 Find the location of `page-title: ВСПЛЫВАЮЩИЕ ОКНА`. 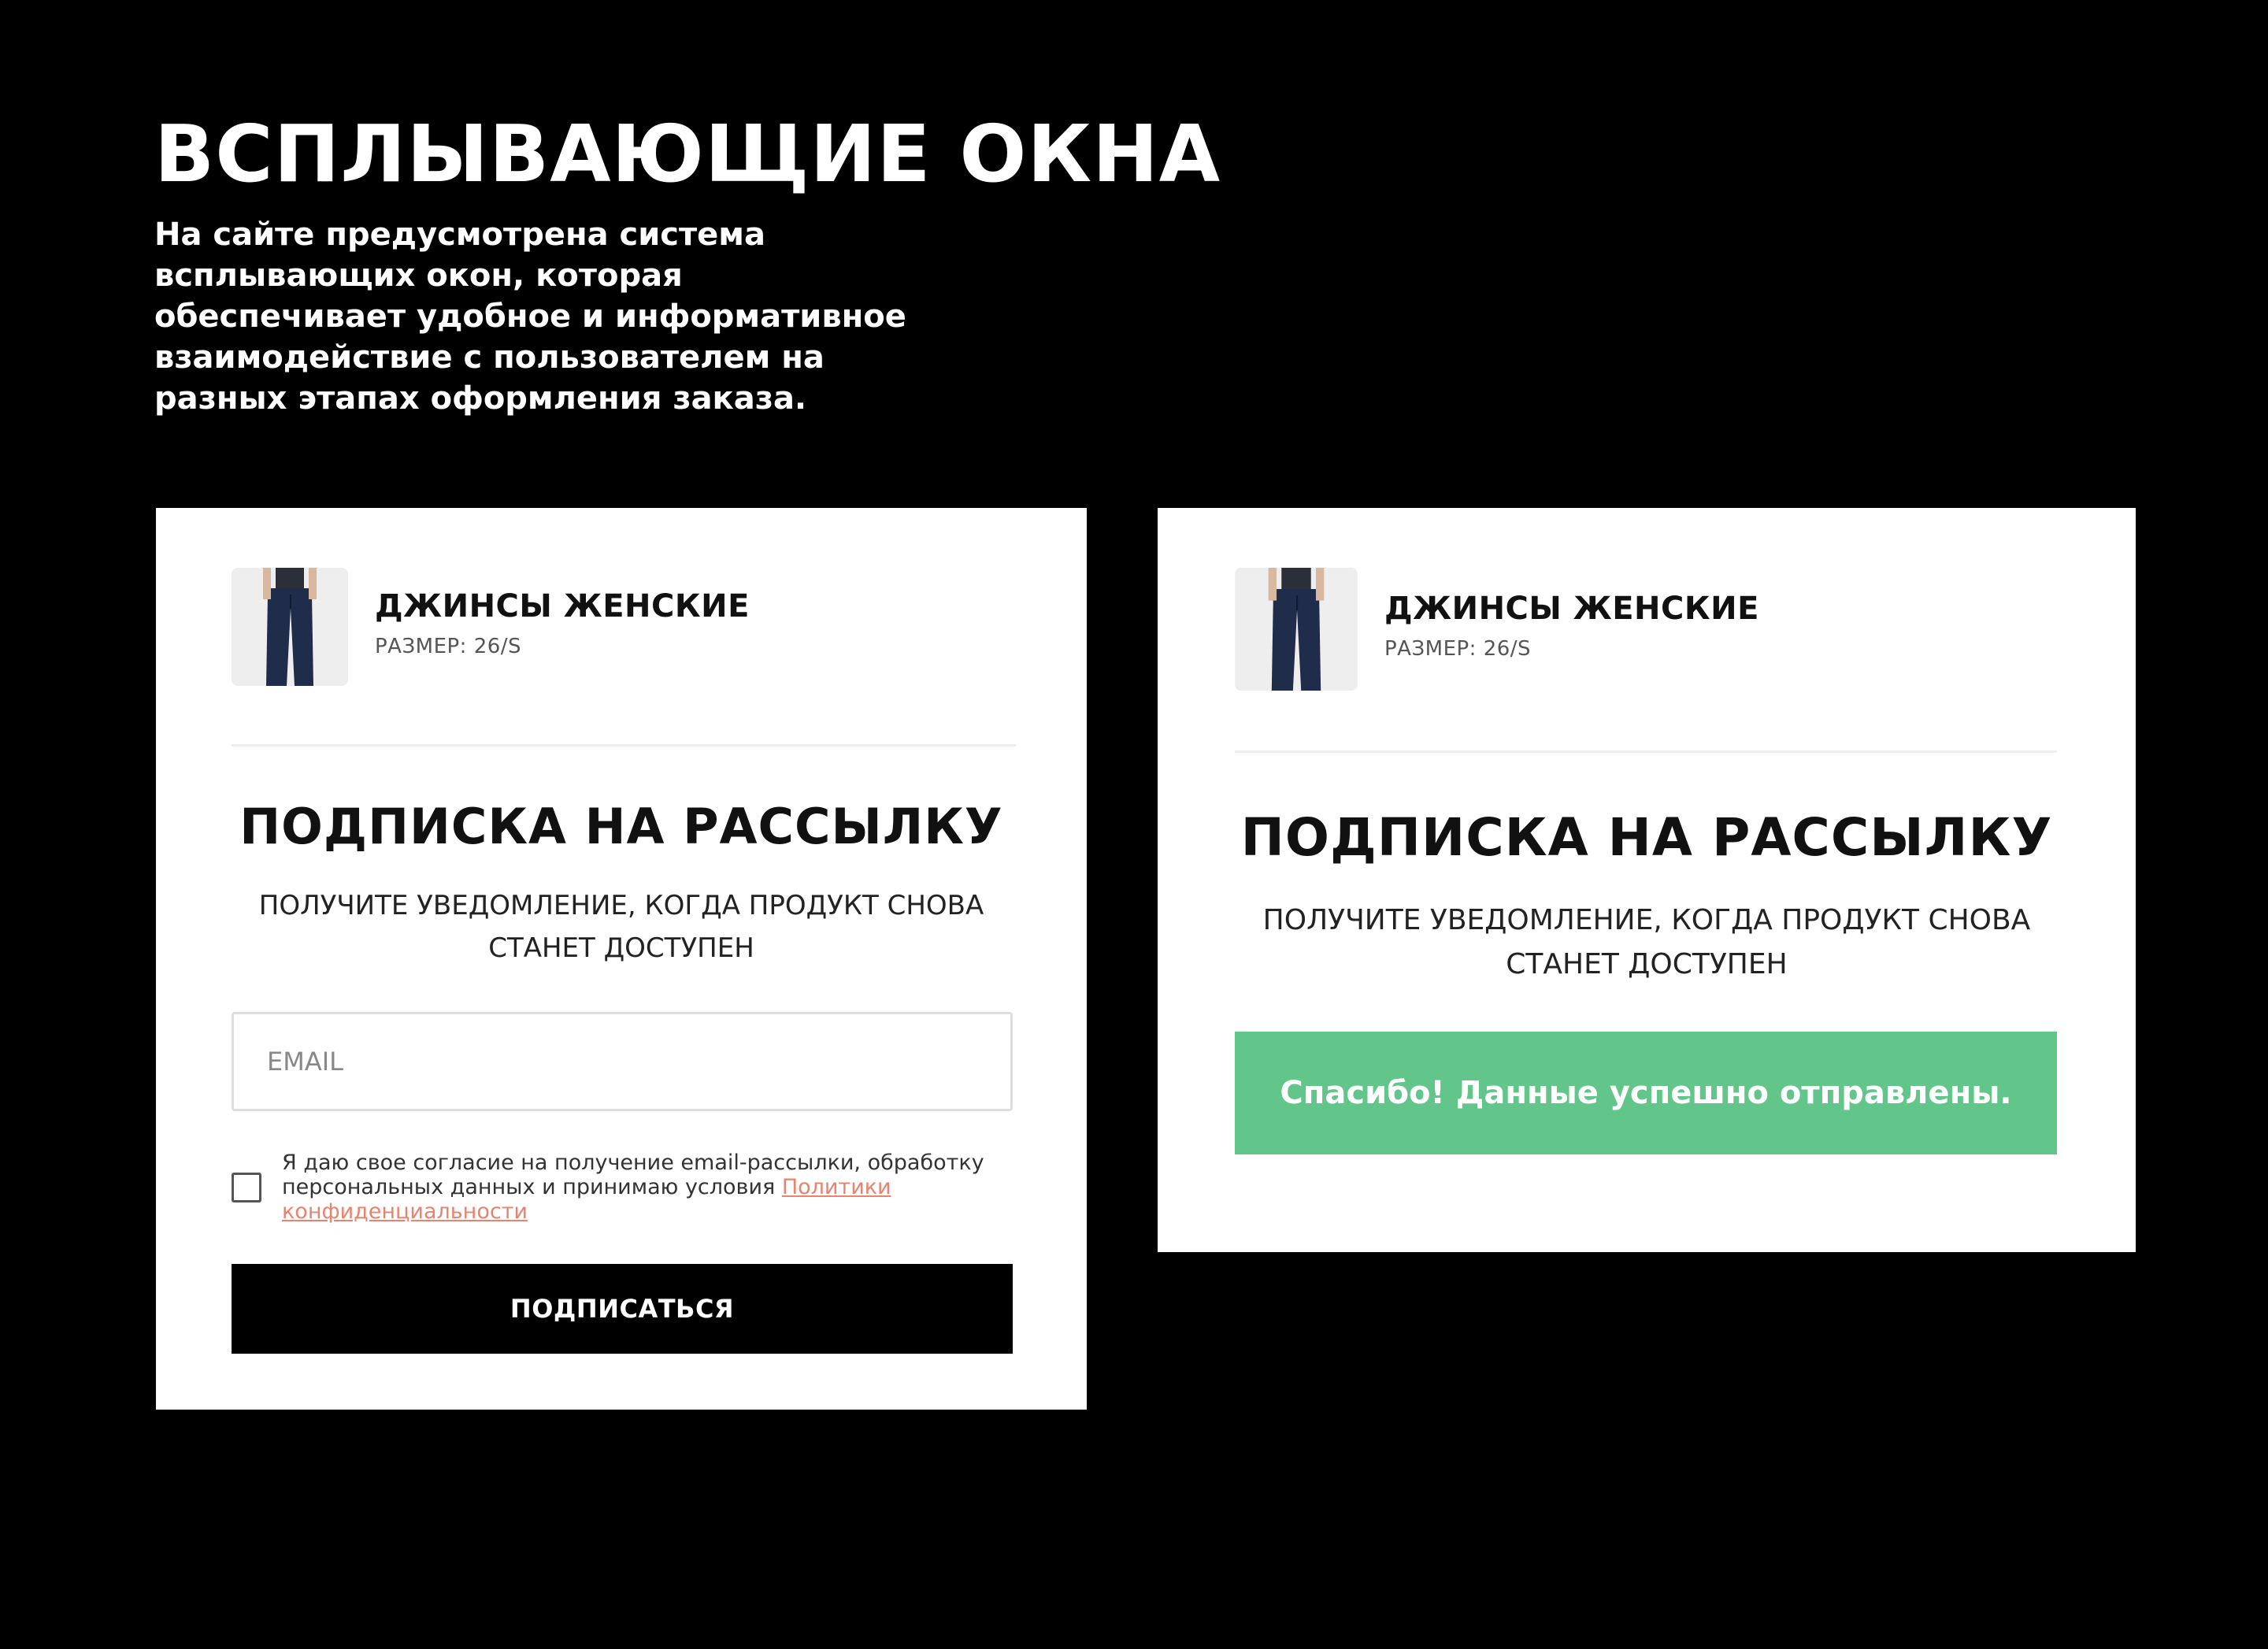

page-title: ВСПЛЫВАЮЩИЕ ОКНА is located at coordinates (687, 154).